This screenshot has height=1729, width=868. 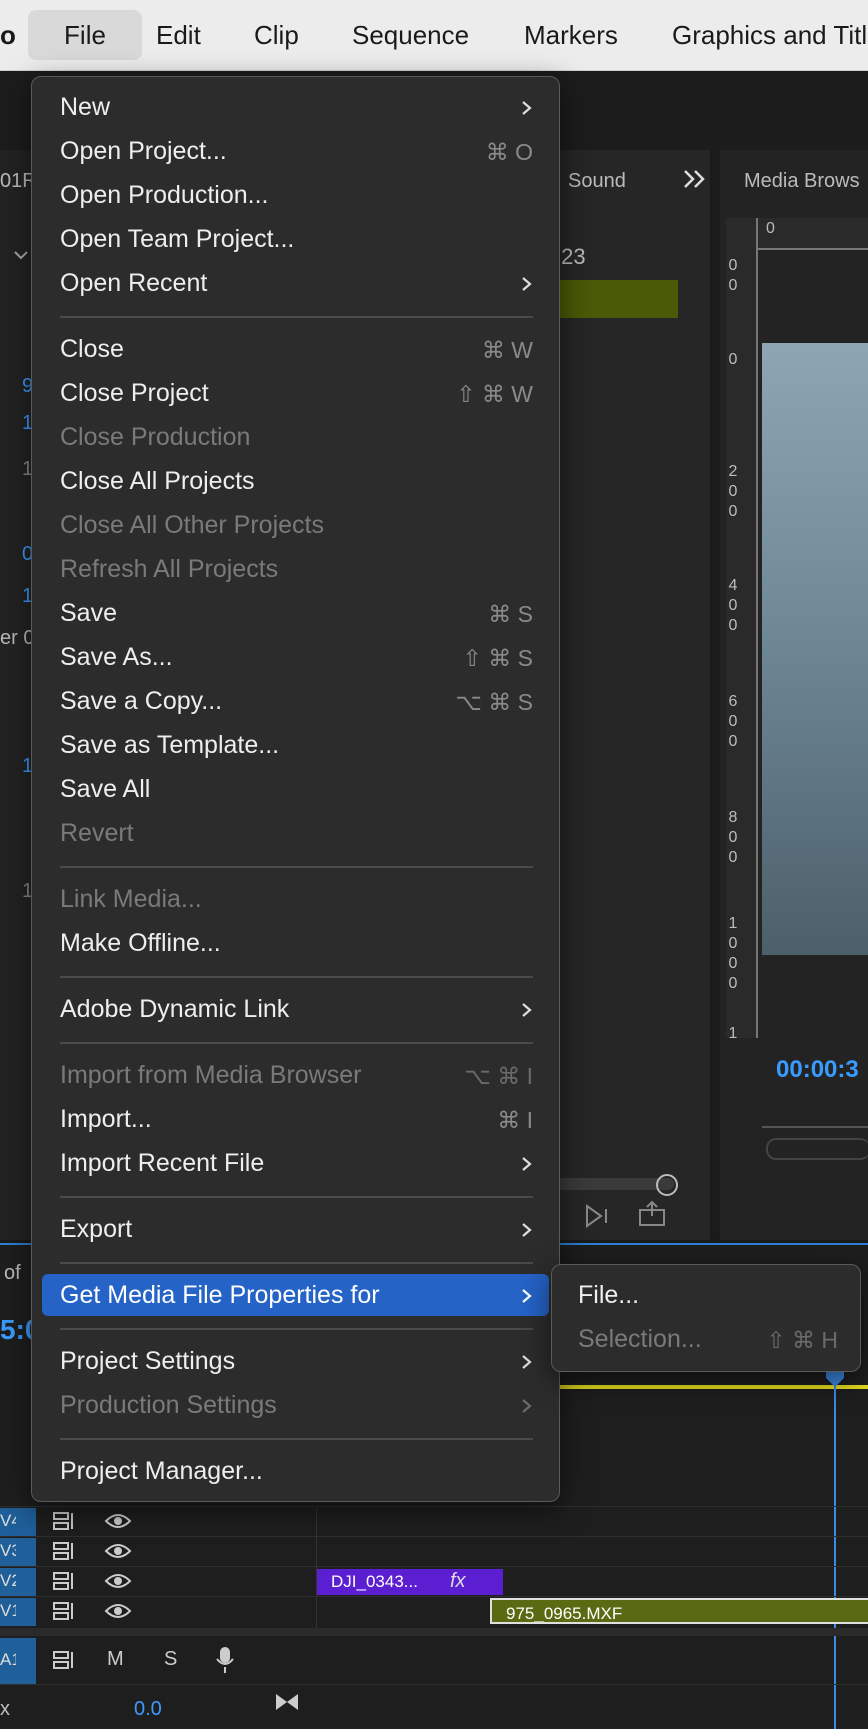 What do you see at coordinates (817, 1149) in the screenshot?
I see `preview-zoom-bar` at bounding box center [817, 1149].